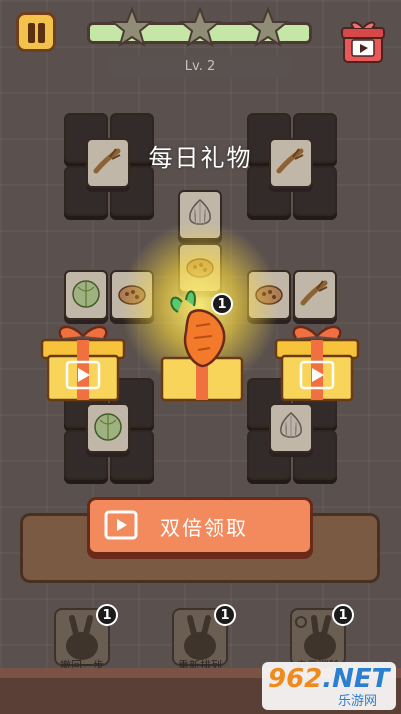 Image resolution: width=401 pixels, height=714 pixels. I want to click on claim-double-label: 双倍领取, so click(204, 528).